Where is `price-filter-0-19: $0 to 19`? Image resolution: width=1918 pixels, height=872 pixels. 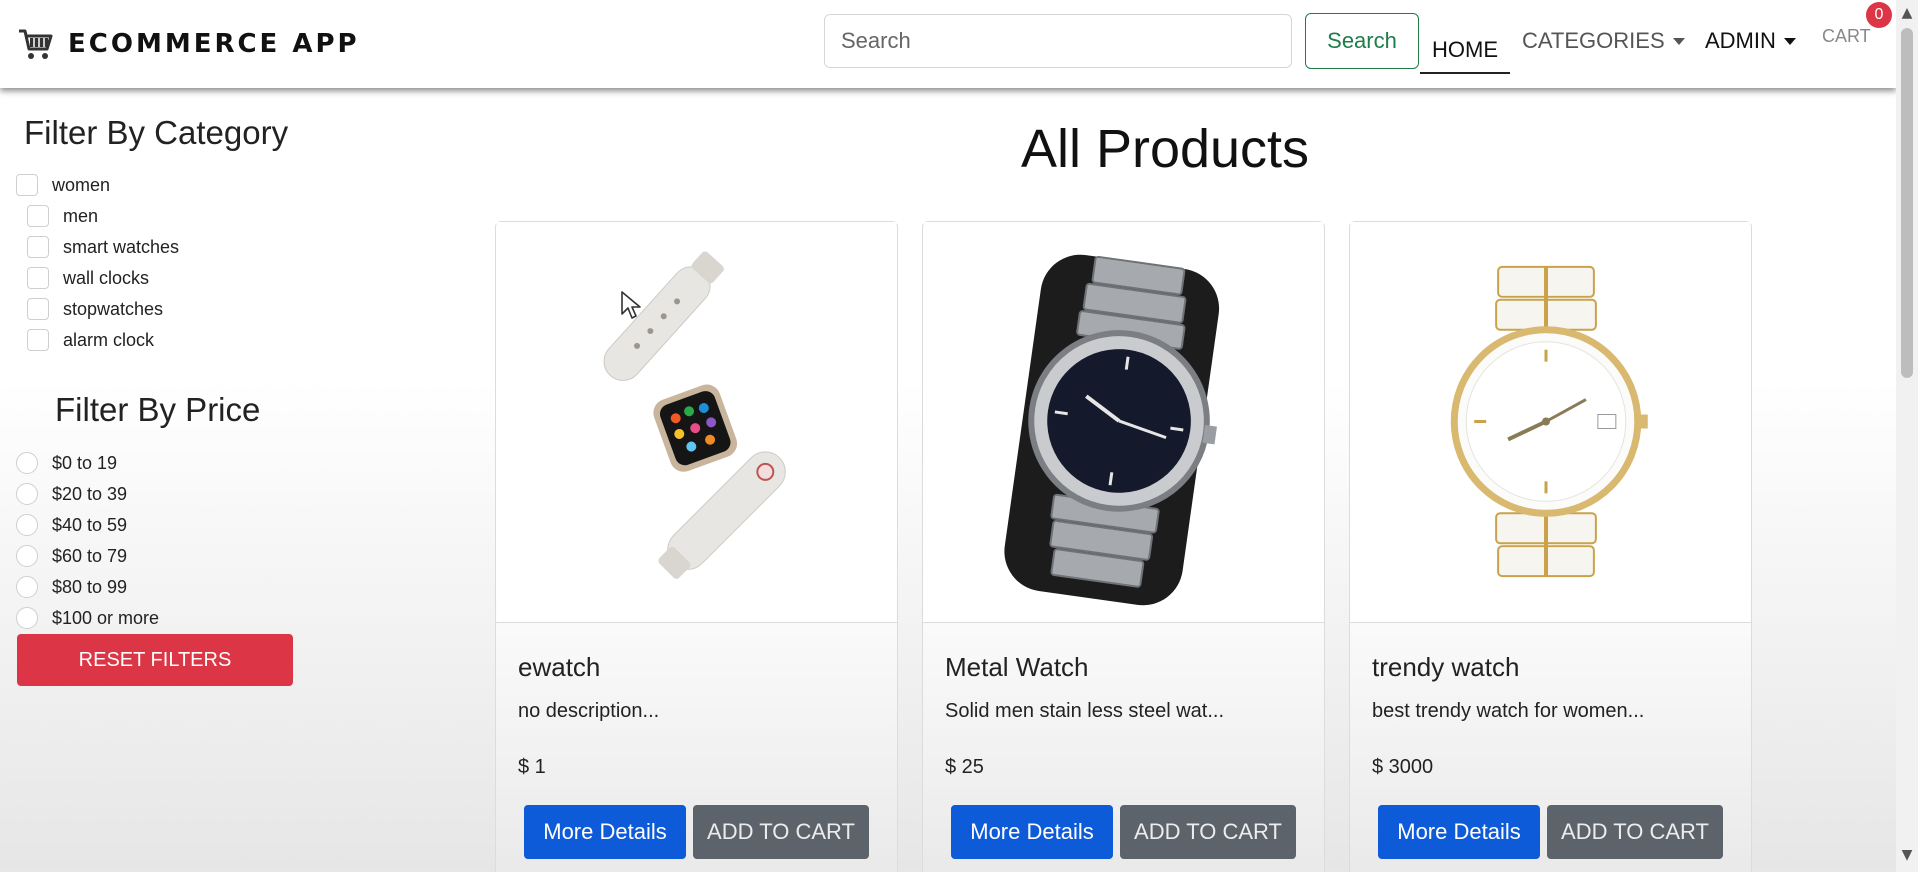
price-filter-0-19: $0 to 19 is located at coordinates (66, 463).